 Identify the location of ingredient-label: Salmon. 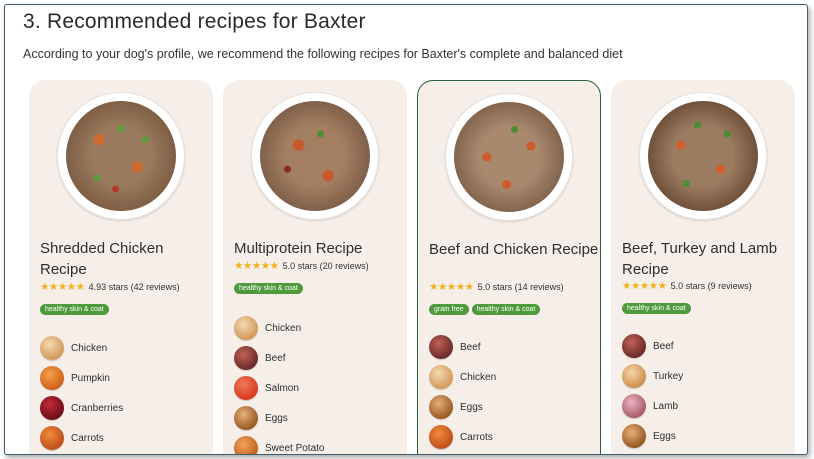
(282, 388).